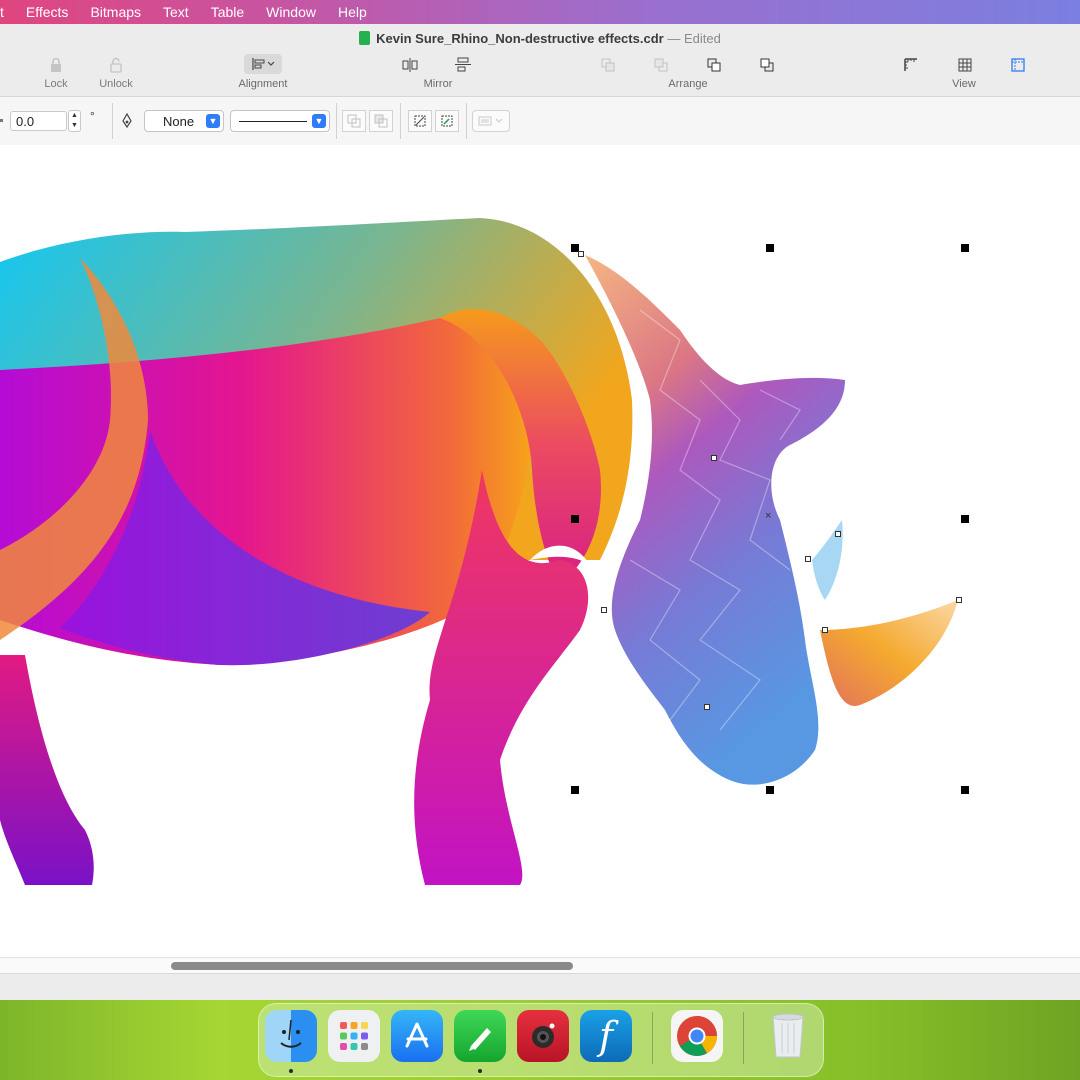 Image resolution: width=1080 pixels, height=1080 pixels. I want to click on property-bar: 0.0 ▲ ▼ ° None ▼ ▼, so click(540, 121).